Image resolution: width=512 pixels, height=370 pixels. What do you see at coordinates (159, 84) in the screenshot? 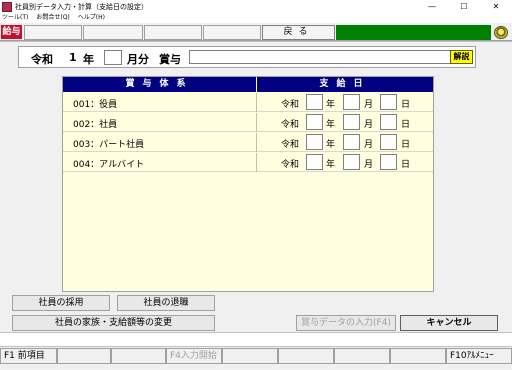
I see `column-header-bonus-system: 賞与体系` at bounding box center [159, 84].